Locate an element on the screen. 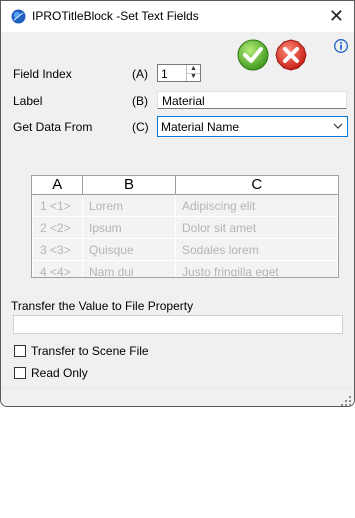  stepper-down-button: ▼ is located at coordinates (193, 77).